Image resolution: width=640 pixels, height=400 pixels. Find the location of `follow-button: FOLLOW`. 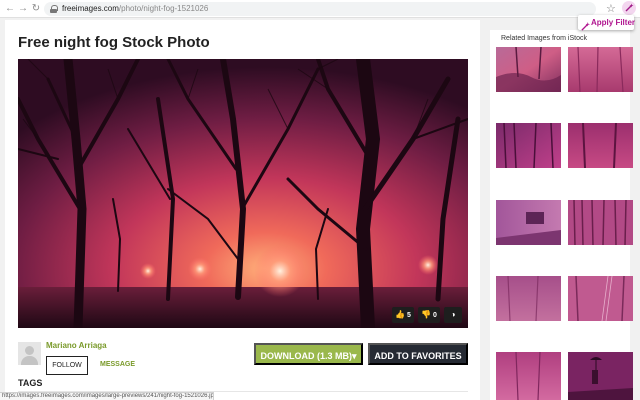

follow-button: FOLLOW is located at coordinates (67, 365).